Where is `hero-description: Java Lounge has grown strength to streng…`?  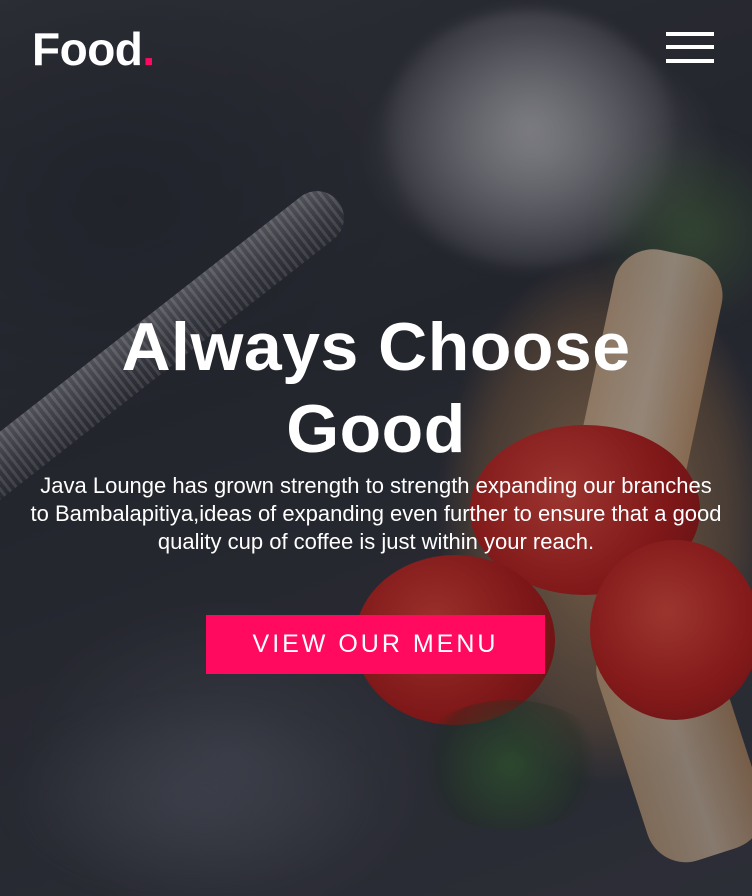 hero-description: Java Lounge has grown strength to streng… is located at coordinates (376, 513).